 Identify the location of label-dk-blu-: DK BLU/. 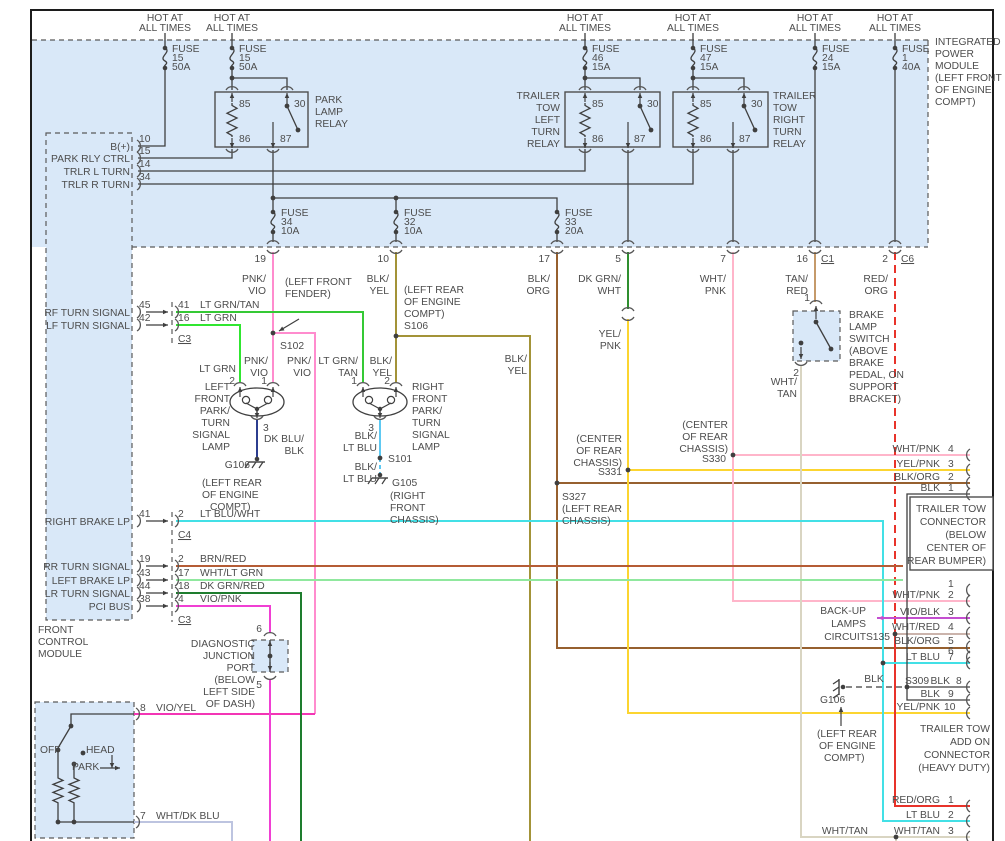
(284, 439).